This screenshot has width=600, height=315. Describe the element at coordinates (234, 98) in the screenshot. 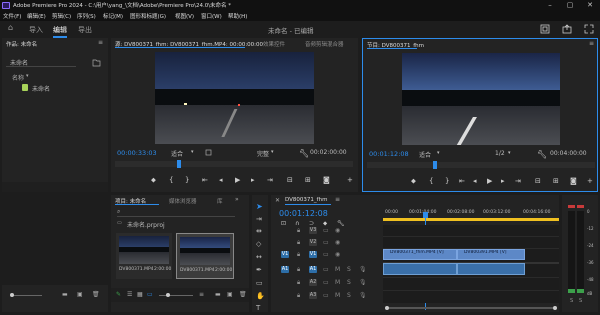

I see `source-video-frame` at that location.